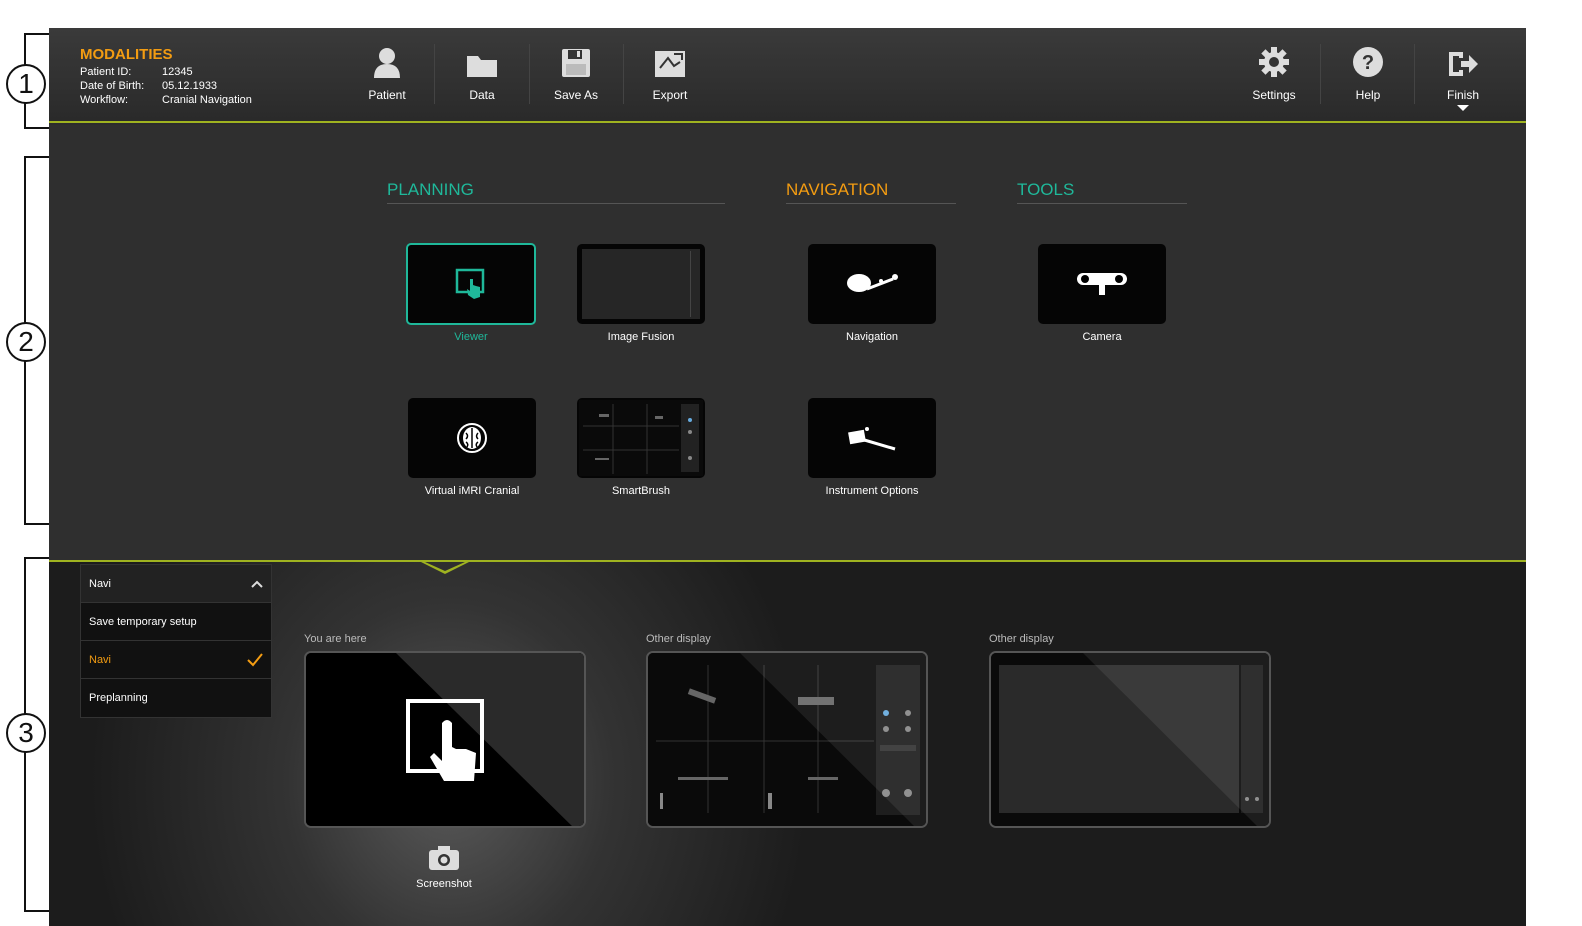 The width and height of the screenshot is (1582, 926). Describe the element at coordinates (118, 698) in the screenshot. I see `dropdown-item-label: Preplanning` at that location.